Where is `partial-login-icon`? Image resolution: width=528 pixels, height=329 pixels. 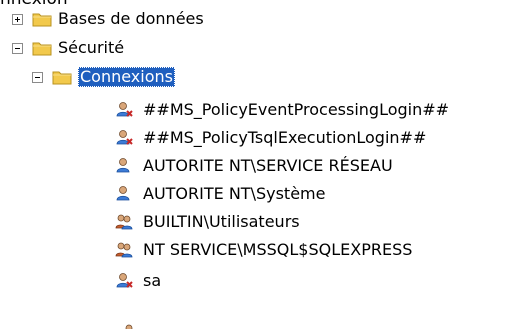
partial-login-icon is located at coordinates (129, 326).